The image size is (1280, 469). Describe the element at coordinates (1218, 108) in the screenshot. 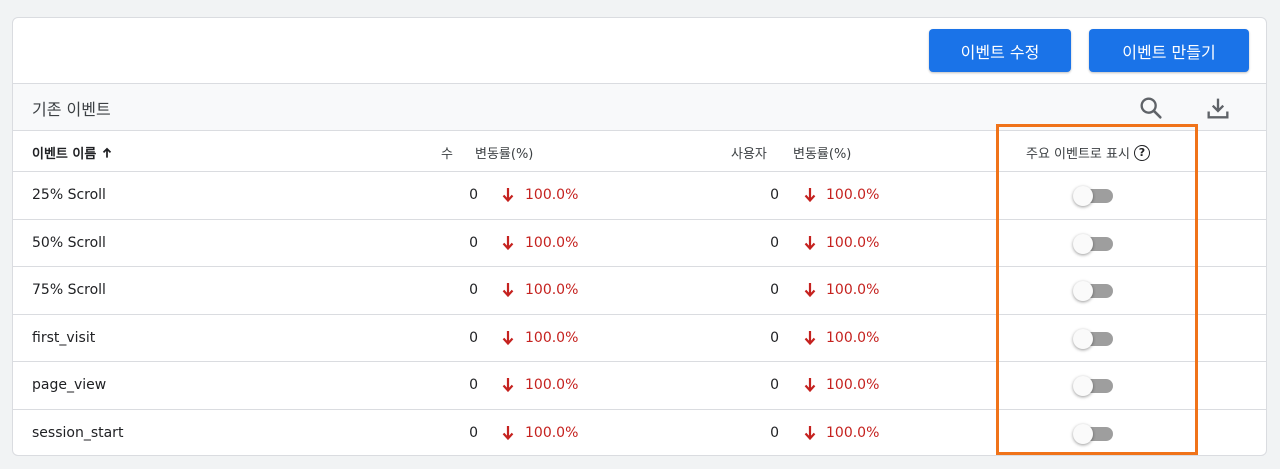

I see `download-icon` at that location.